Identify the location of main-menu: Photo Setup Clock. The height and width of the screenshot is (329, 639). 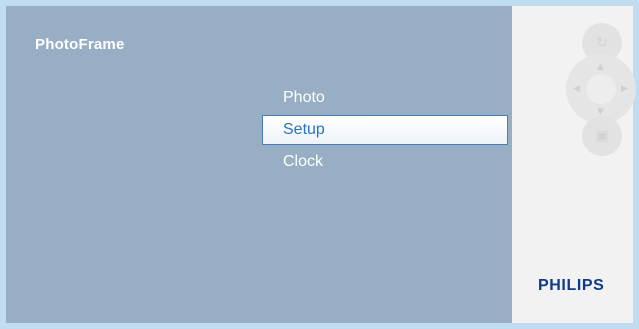
(387, 130).